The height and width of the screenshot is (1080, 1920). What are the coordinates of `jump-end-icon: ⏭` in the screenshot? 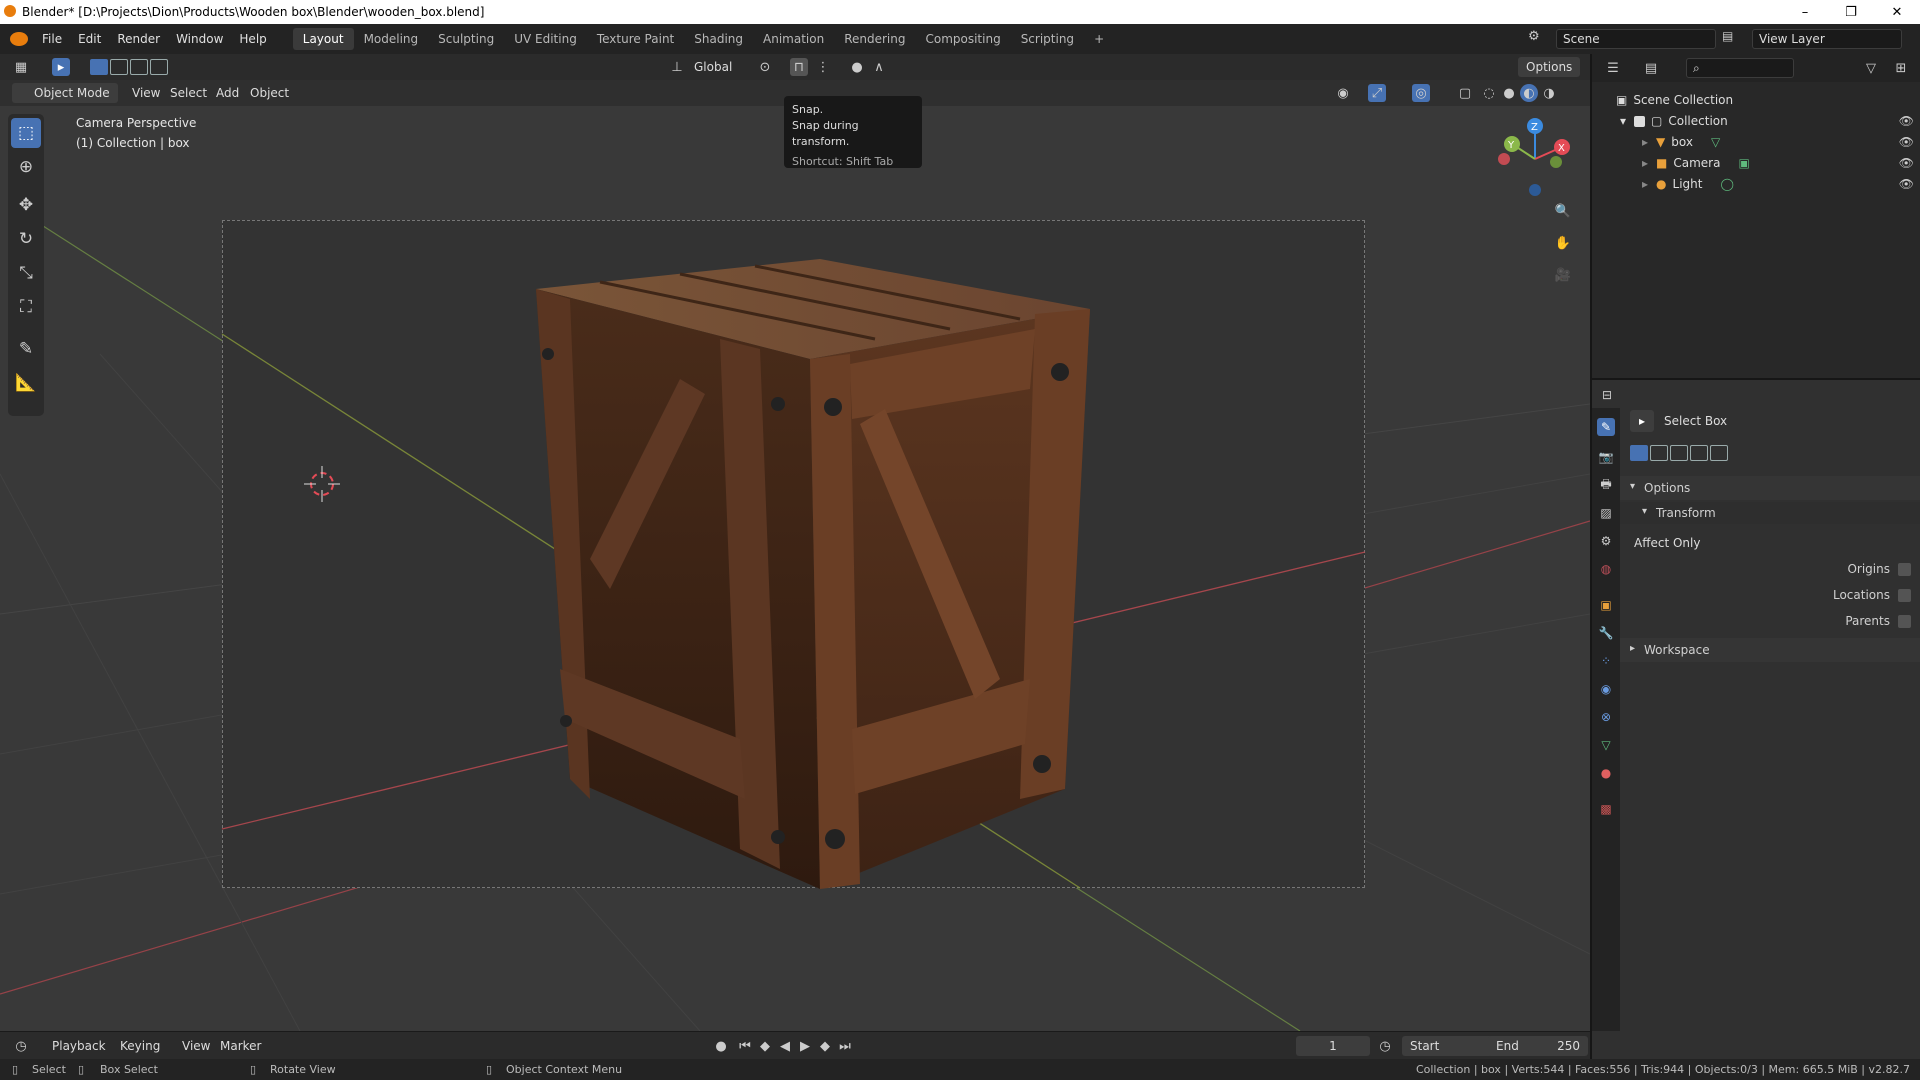 It's located at (845, 1046).